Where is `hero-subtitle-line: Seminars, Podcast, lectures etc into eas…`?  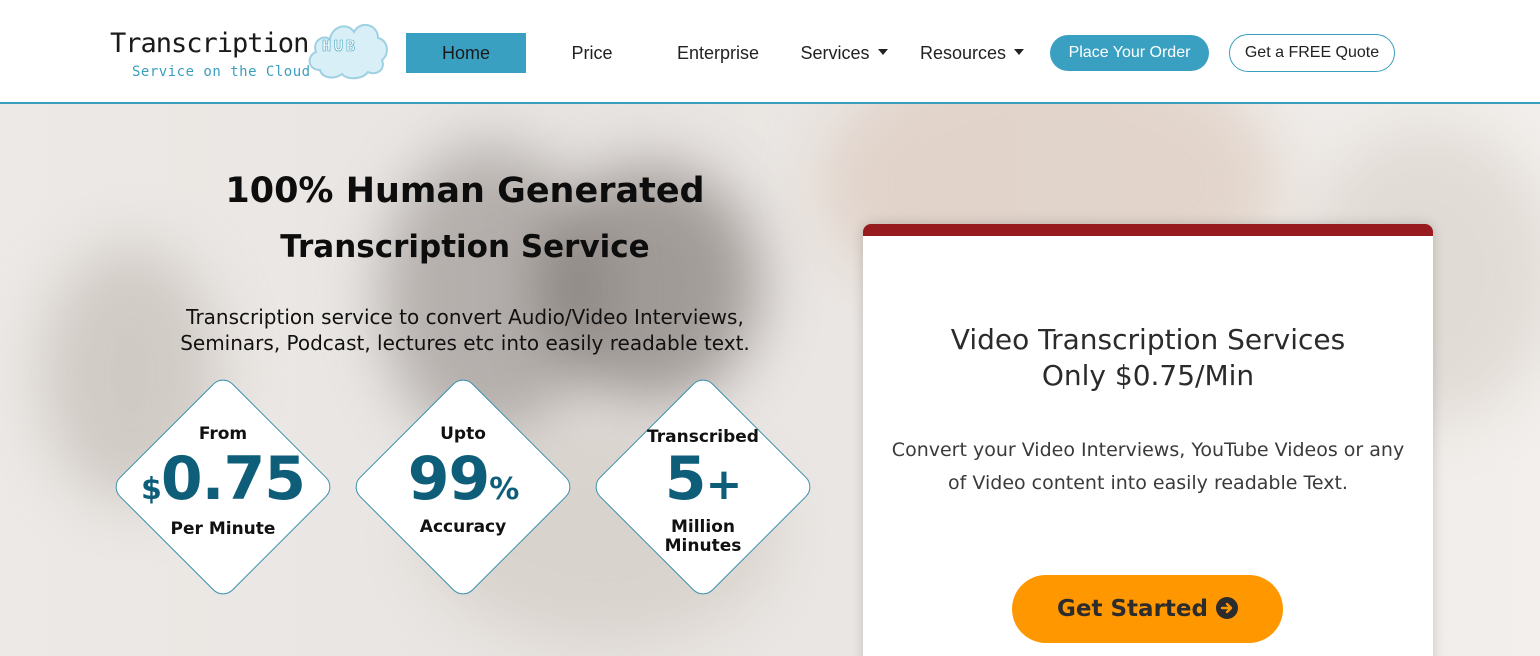
hero-subtitle-line: Seminars, Podcast, lectures etc into eas… is located at coordinates (465, 343).